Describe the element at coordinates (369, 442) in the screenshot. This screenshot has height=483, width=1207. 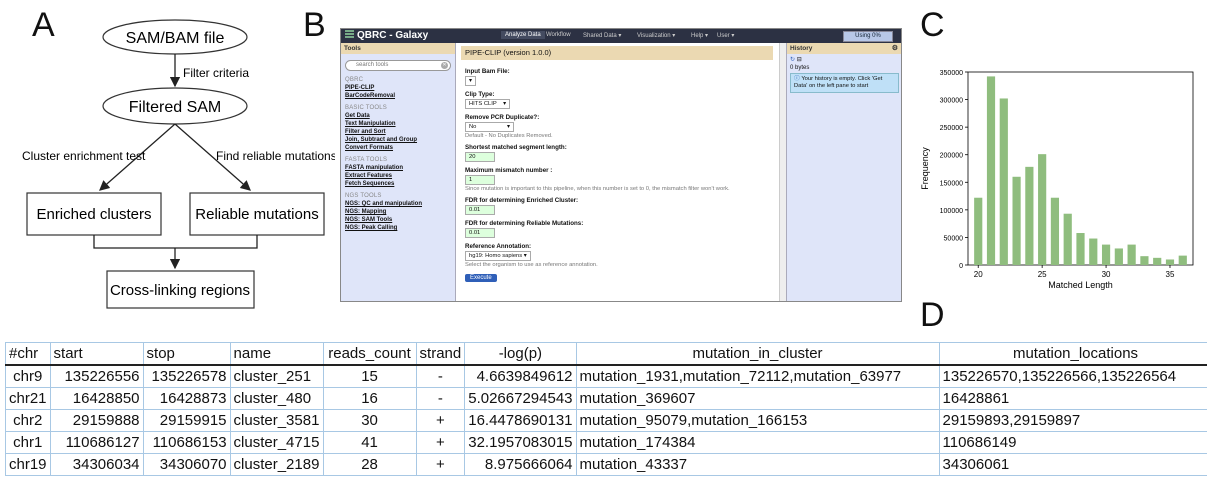
I see `table-cell: 41` at that location.